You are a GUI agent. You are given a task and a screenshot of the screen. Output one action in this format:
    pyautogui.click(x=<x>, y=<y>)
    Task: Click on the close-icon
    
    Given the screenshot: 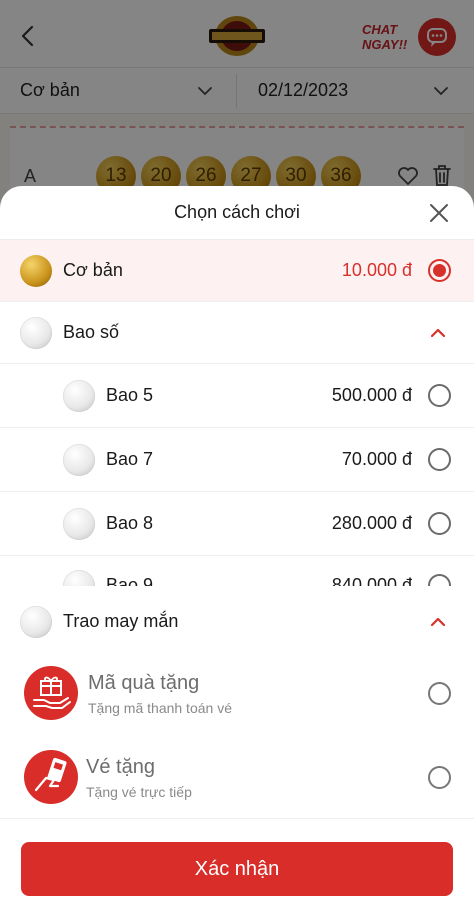 What is the action you would take?
    pyautogui.click(x=439, y=213)
    